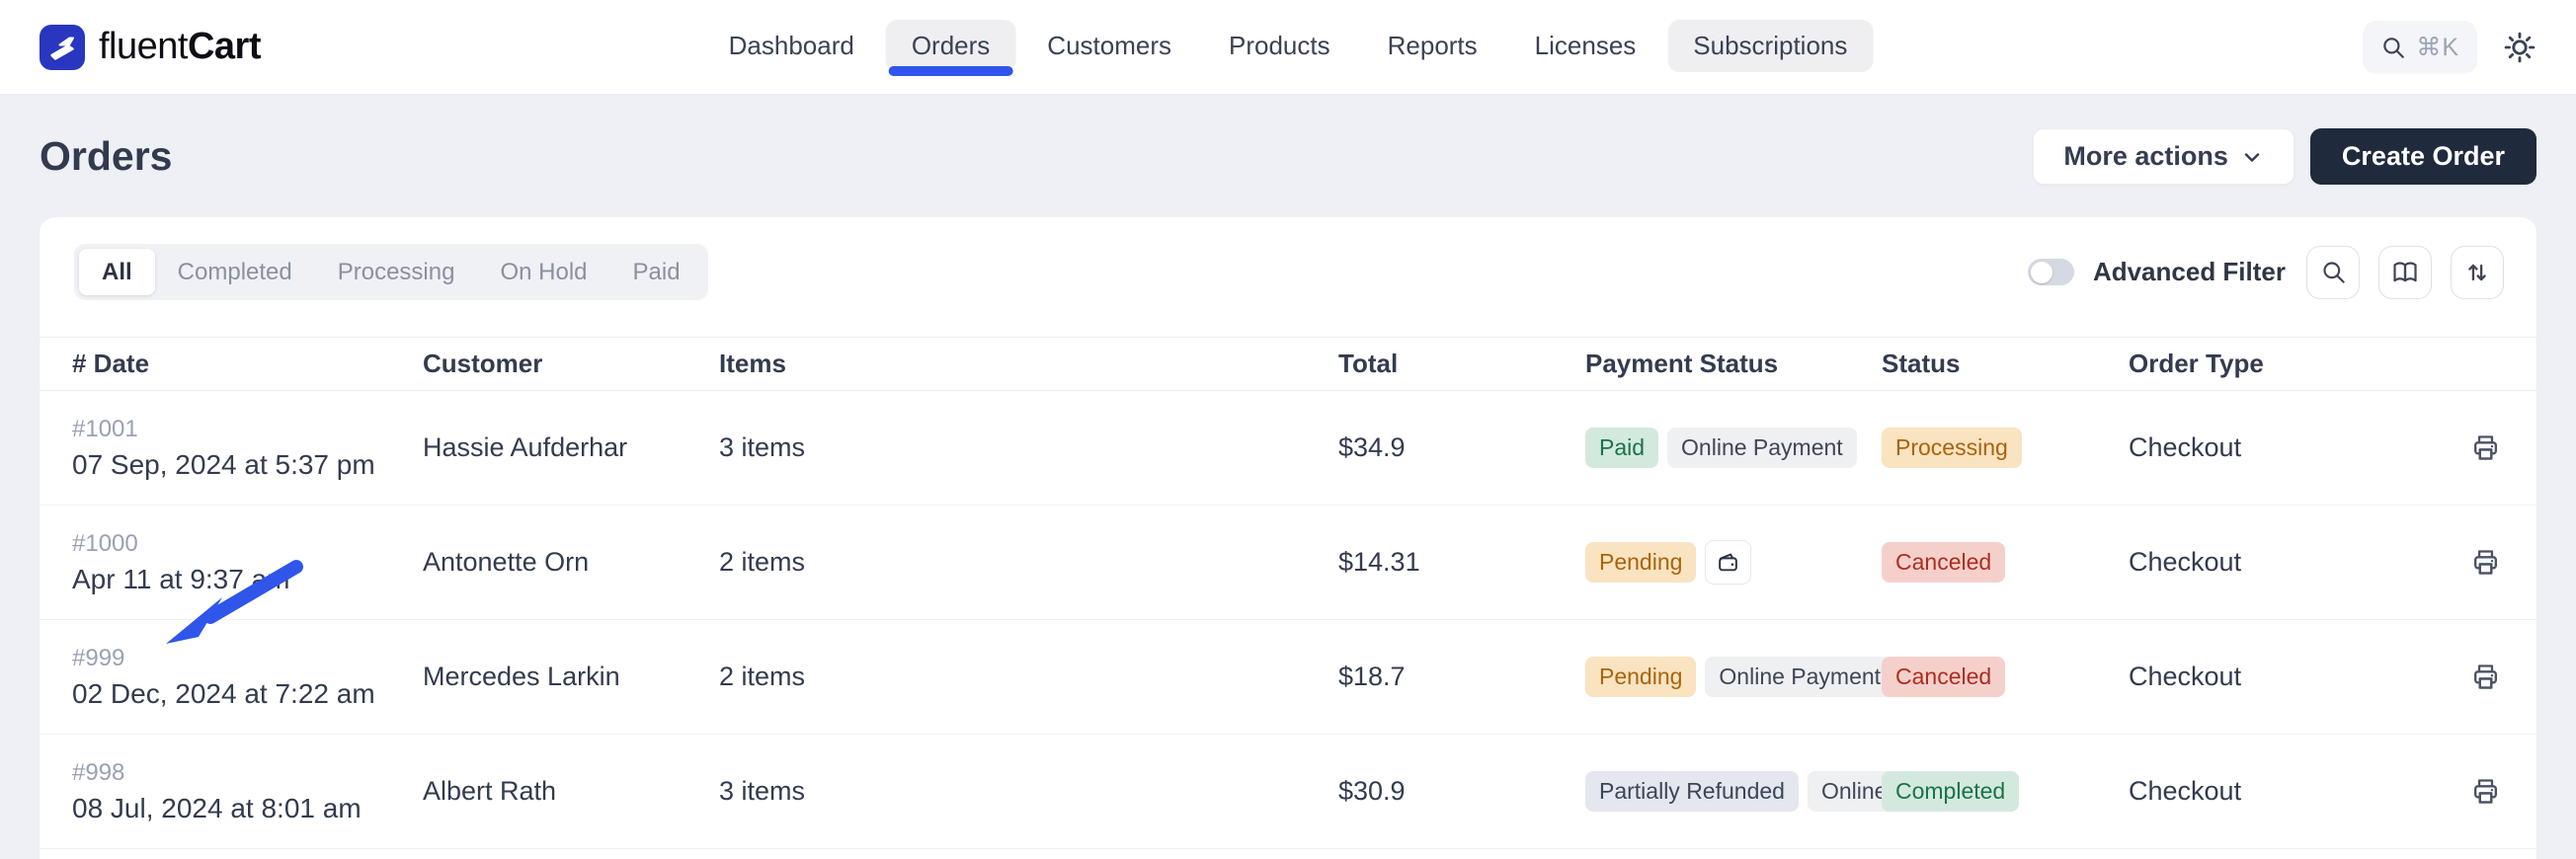  What do you see at coordinates (1951, 791) in the screenshot?
I see `badge-completed: Completed` at bounding box center [1951, 791].